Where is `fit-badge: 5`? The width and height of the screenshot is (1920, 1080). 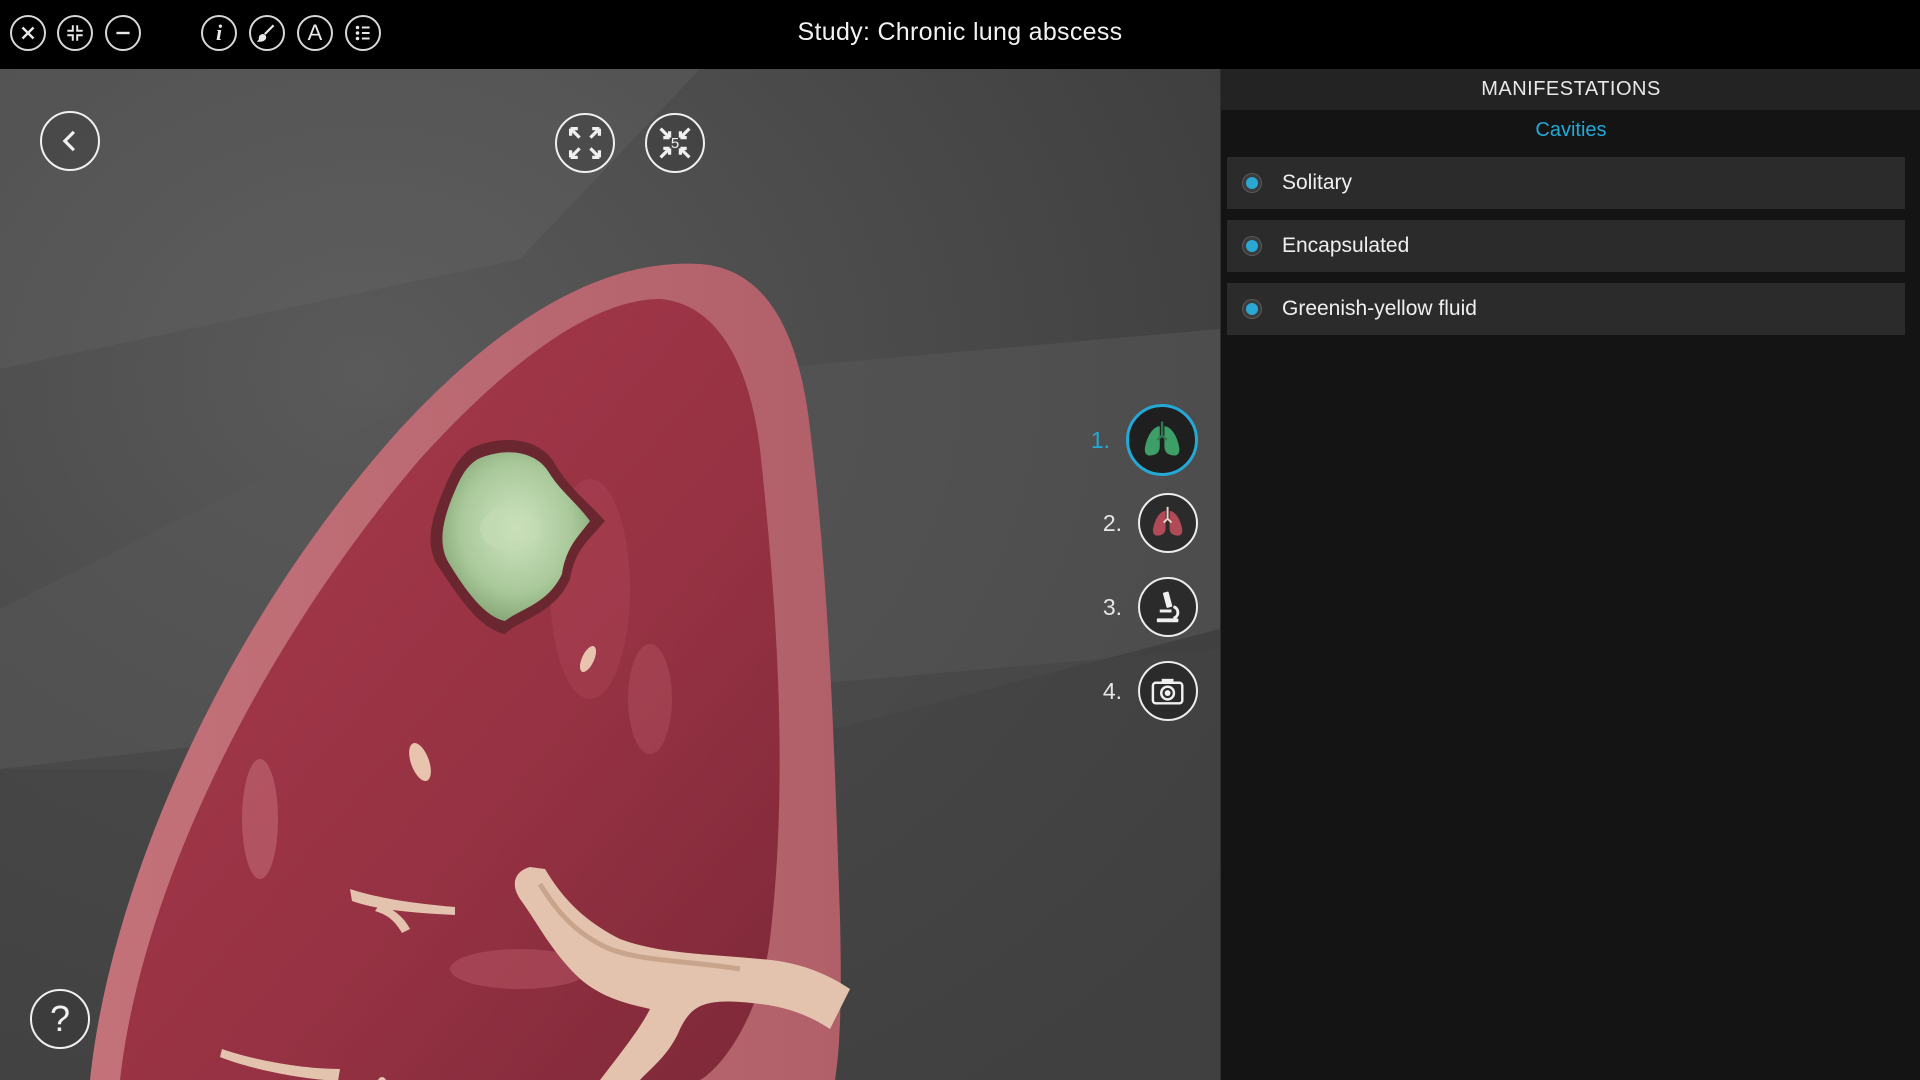 fit-badge: 5 is located at coordinates (675, 143).